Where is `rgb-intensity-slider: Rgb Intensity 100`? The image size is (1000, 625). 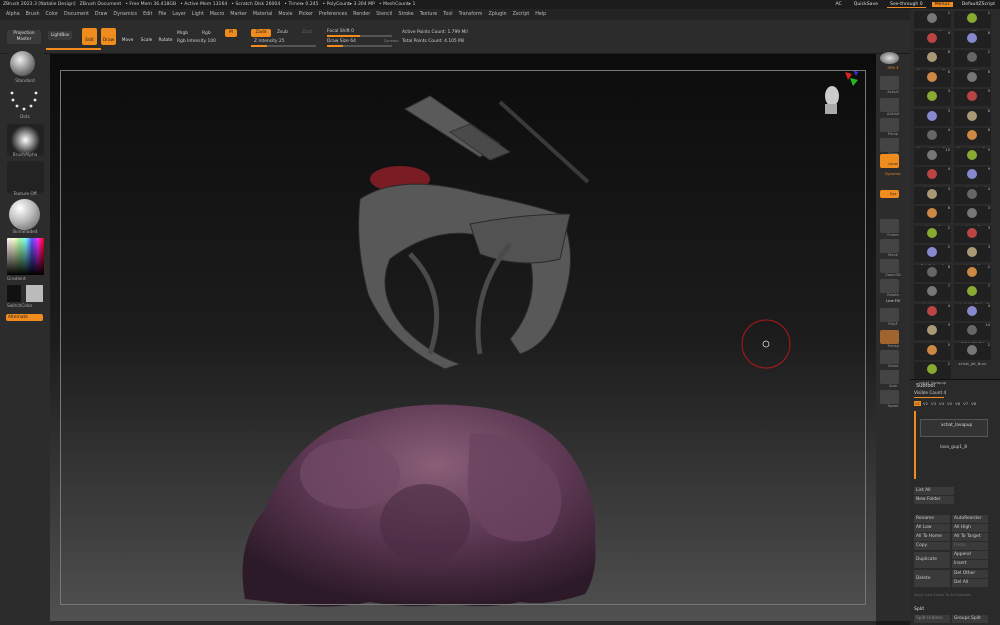 rgb-intensity-slider: Rgb Intensity 100 is located at coordinates (196, 41).